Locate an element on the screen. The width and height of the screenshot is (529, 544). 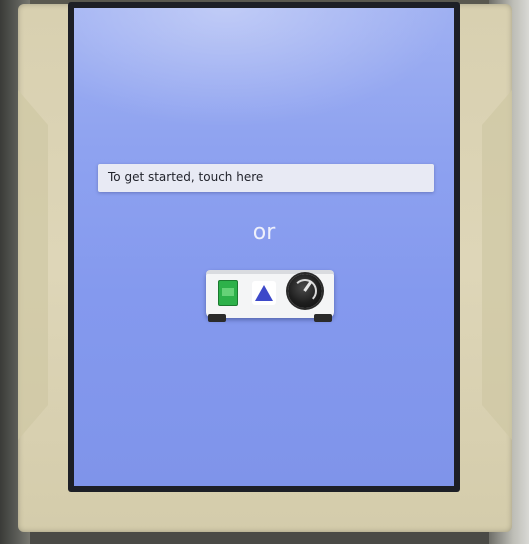
get-started-touch-button: To get started, touch here is located at coordinates (266, 178).